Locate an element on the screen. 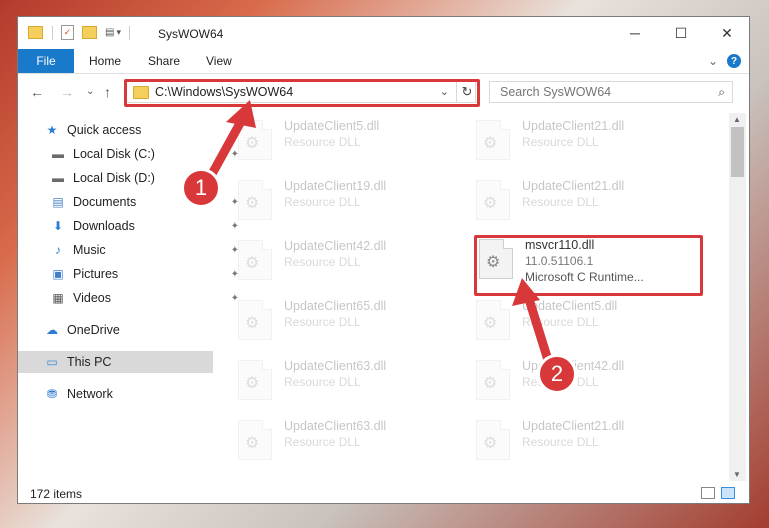  sidebar-item-label: Downloads is located at coordinates (104, 226).